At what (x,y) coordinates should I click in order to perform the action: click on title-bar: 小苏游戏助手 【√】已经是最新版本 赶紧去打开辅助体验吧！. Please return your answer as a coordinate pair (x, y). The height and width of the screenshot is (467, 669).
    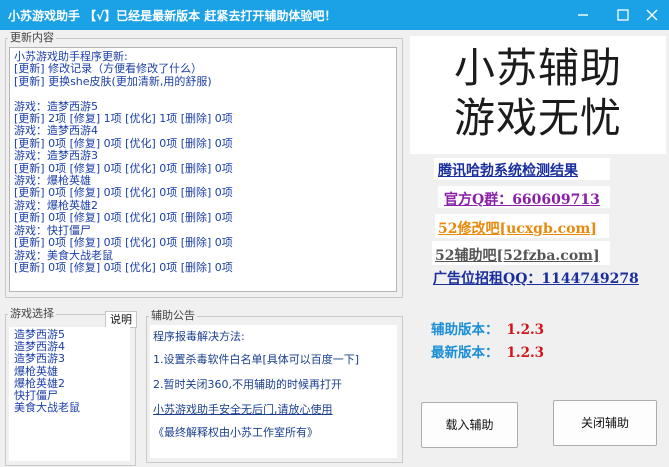
    Looking at the image, I should click on (334, 15).